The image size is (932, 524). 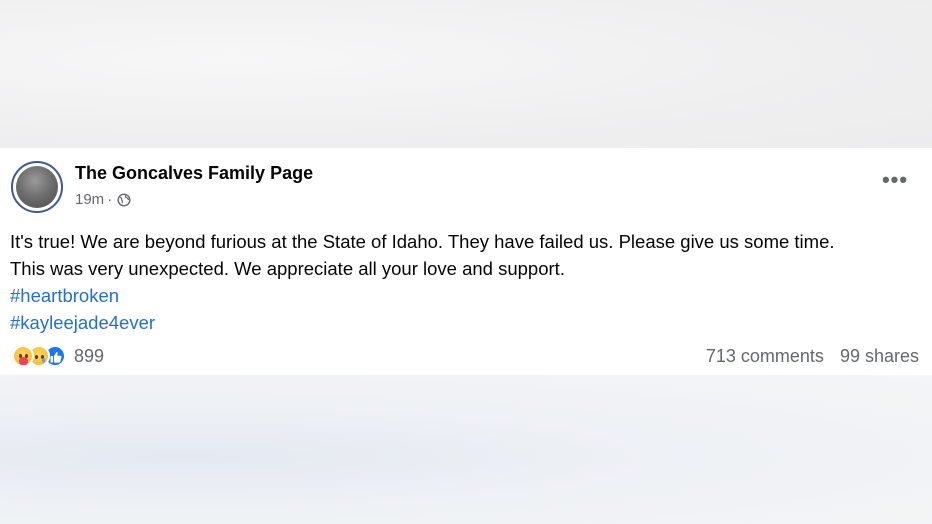 What do you see at coordinates (89, 199) in the screenshot?
I see `post-timestamp: 19m` at bounding box center [89, 199].